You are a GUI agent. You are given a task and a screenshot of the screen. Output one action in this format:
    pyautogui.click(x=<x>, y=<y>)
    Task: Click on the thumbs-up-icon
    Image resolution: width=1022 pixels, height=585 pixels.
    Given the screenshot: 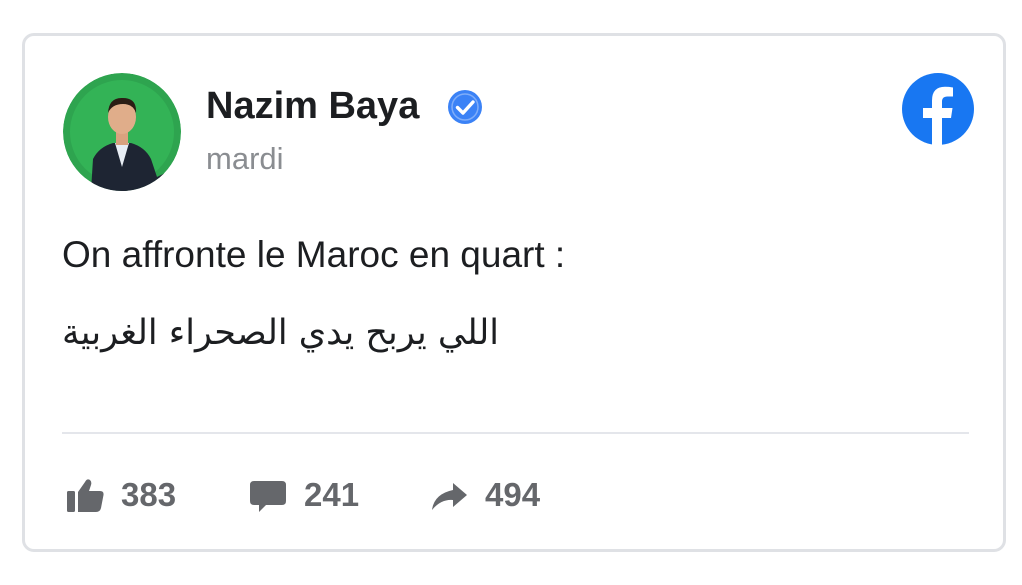 What is the action you would take?
    pyautogui.click(x=85, y=495)
    